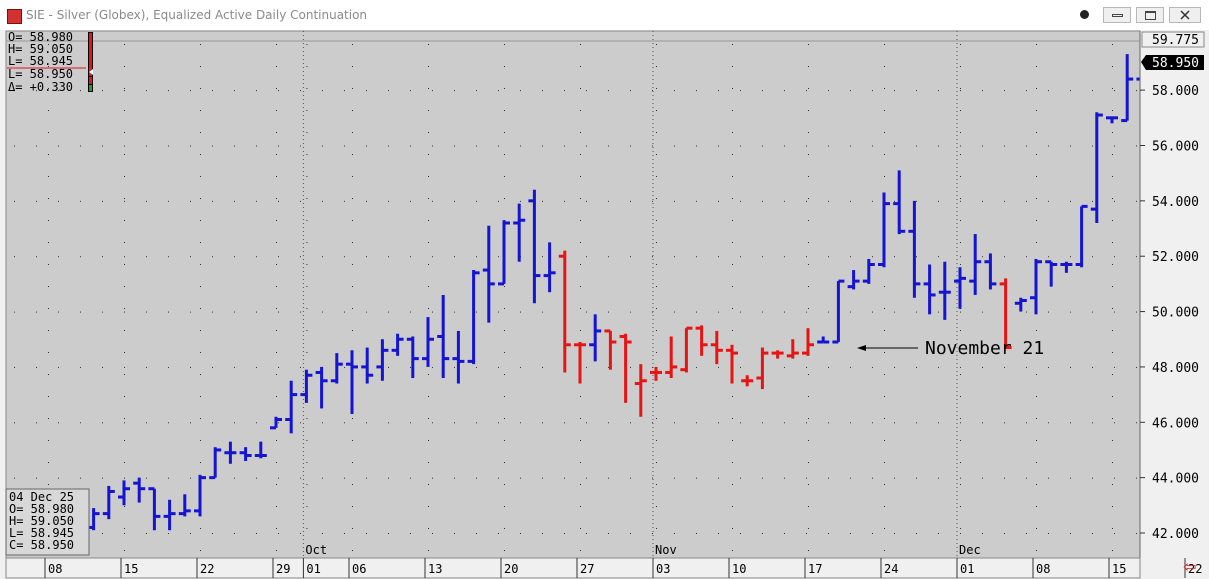 The image size is (1209, 579). I want to click on minimize-icon, so click(1117, 15).